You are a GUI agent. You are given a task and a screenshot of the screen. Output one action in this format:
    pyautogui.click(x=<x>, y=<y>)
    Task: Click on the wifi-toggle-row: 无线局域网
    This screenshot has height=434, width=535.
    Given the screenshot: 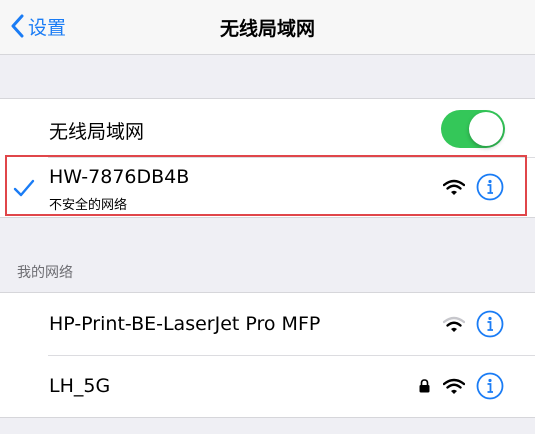 What is the action you would take?
    pyautogui.click(x=267, y=128)
    